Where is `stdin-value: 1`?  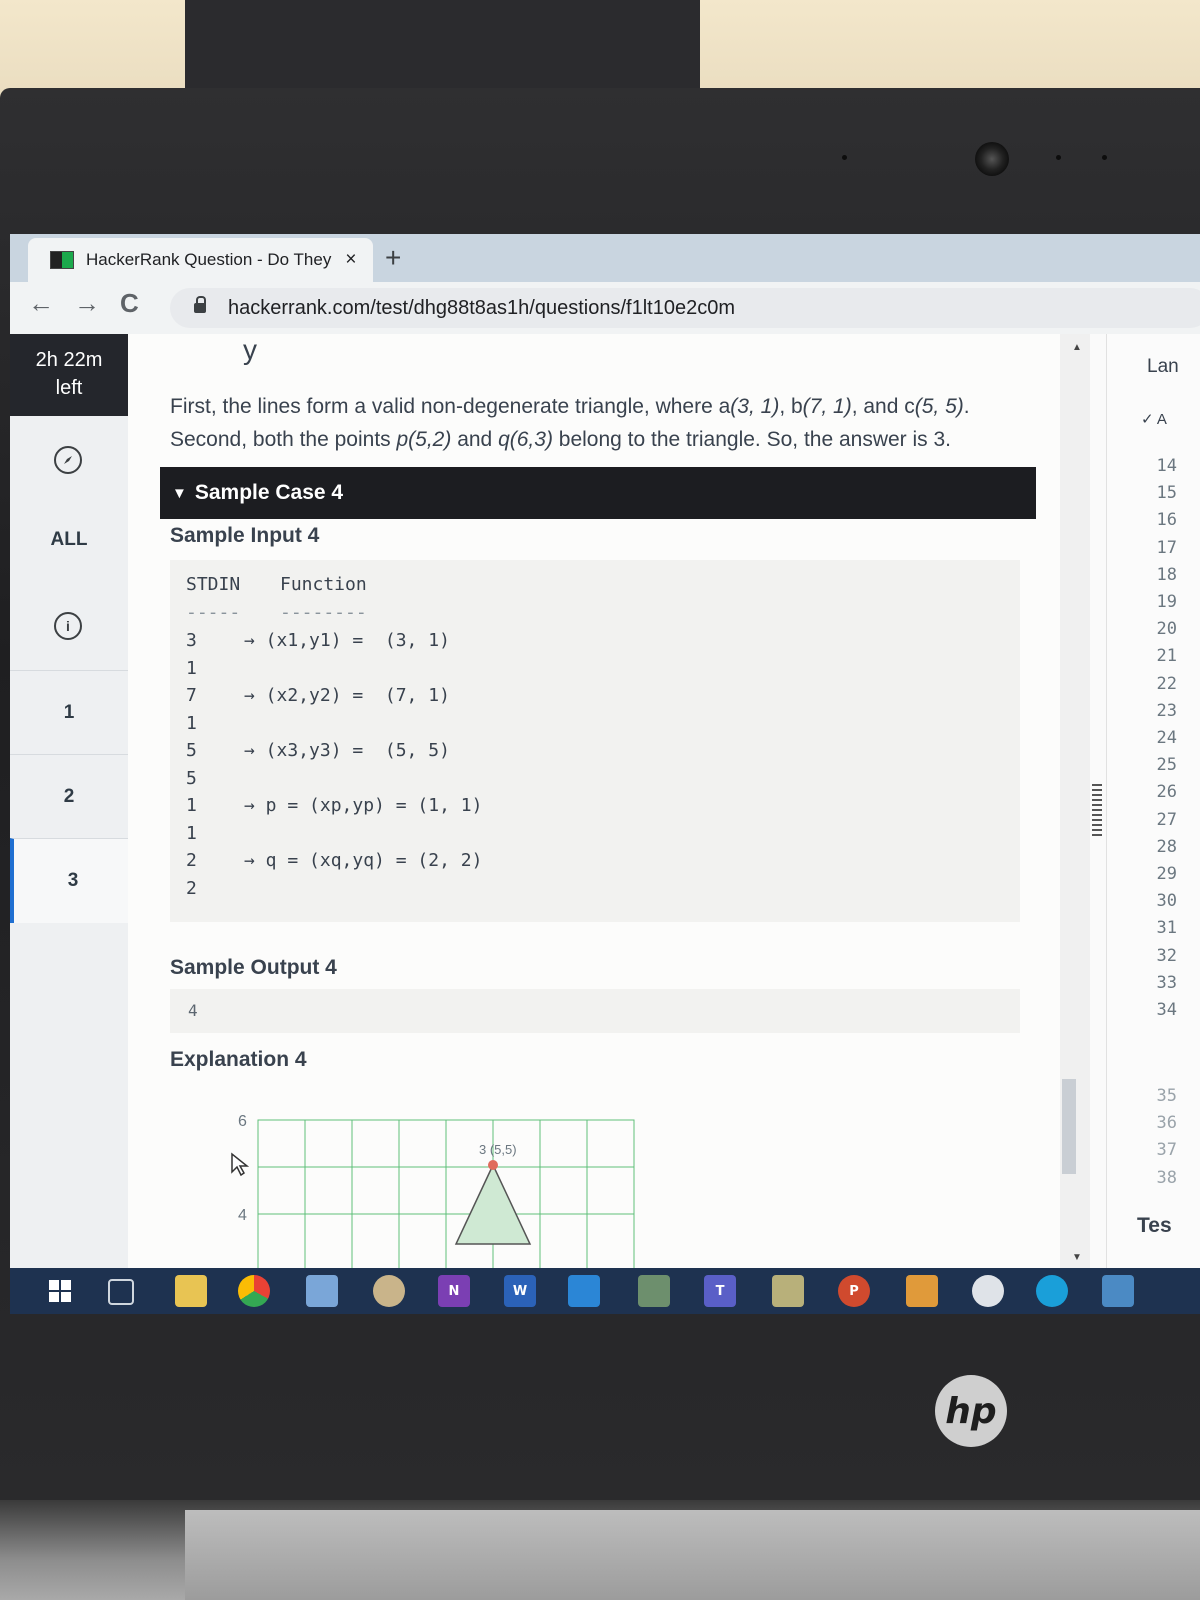
stdin-value: 1 is located at coordinates (191, 805).